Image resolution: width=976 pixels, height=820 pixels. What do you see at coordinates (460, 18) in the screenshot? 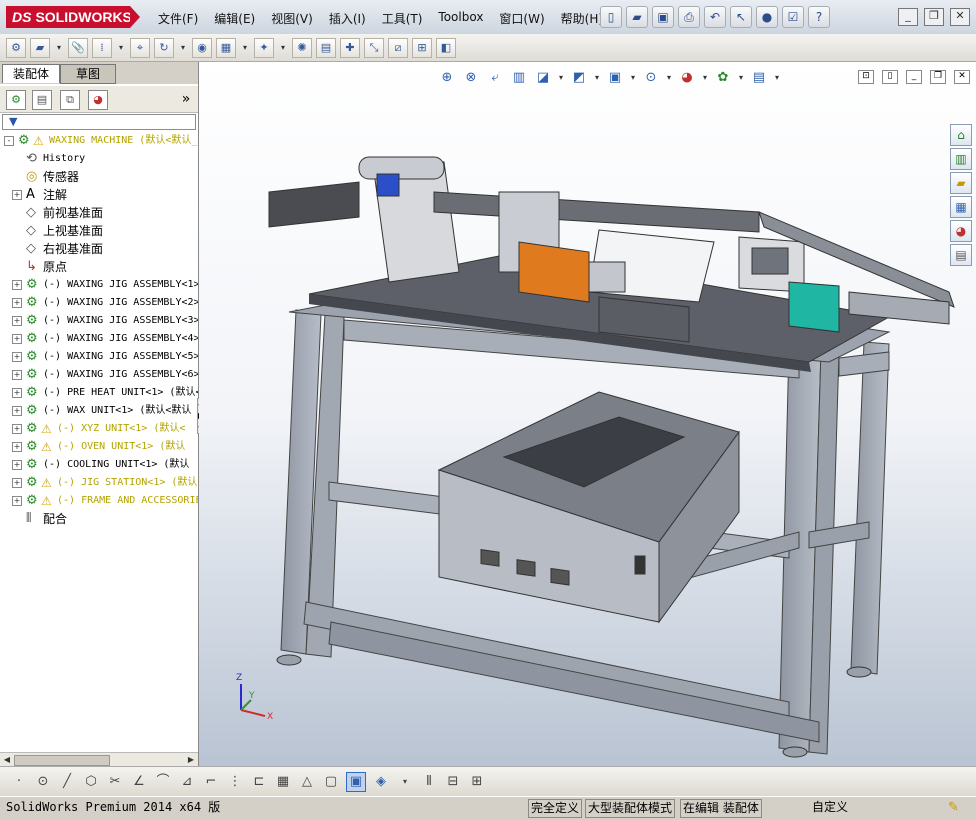
I see `menu-toolbox: Toolbox` at bounding box center [460, 18].